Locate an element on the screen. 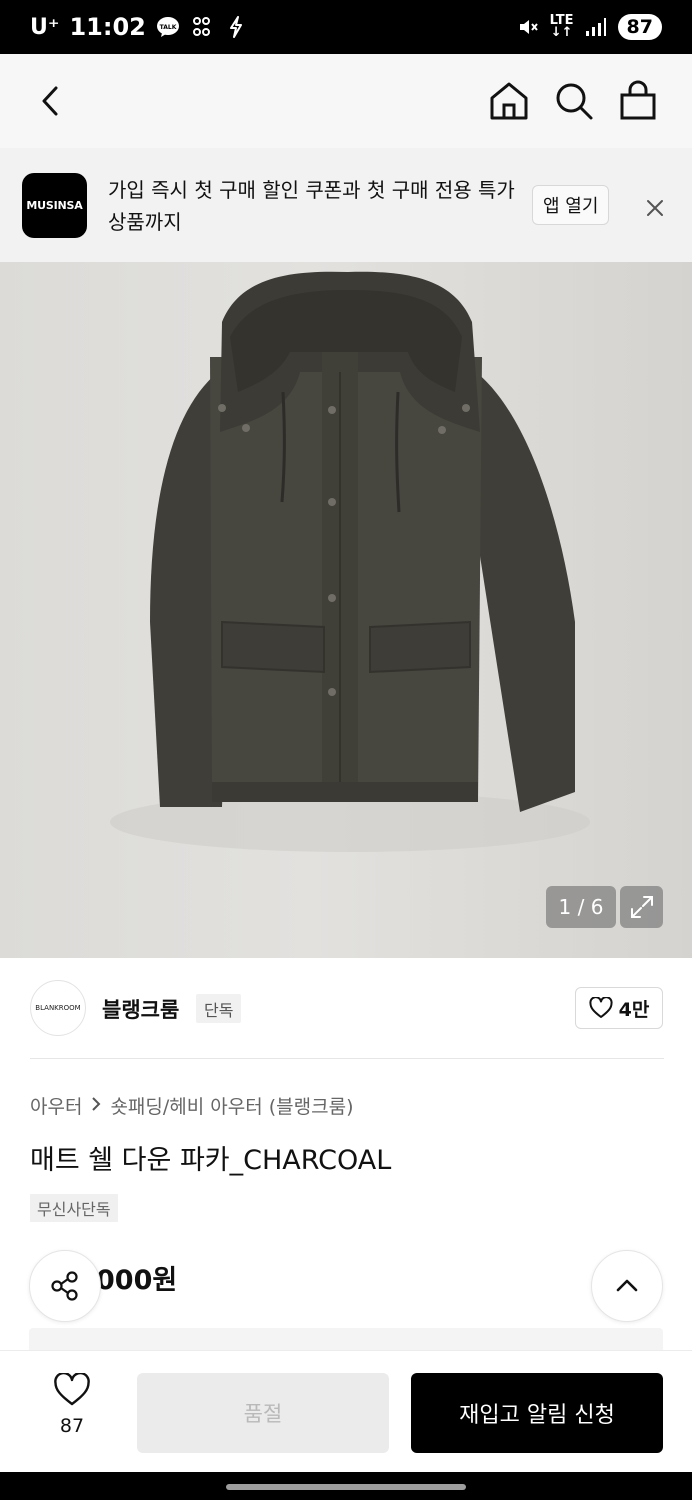 The width and height of the screenshot is (692, 1500). share-icon is located at coordinates (64, 1286).